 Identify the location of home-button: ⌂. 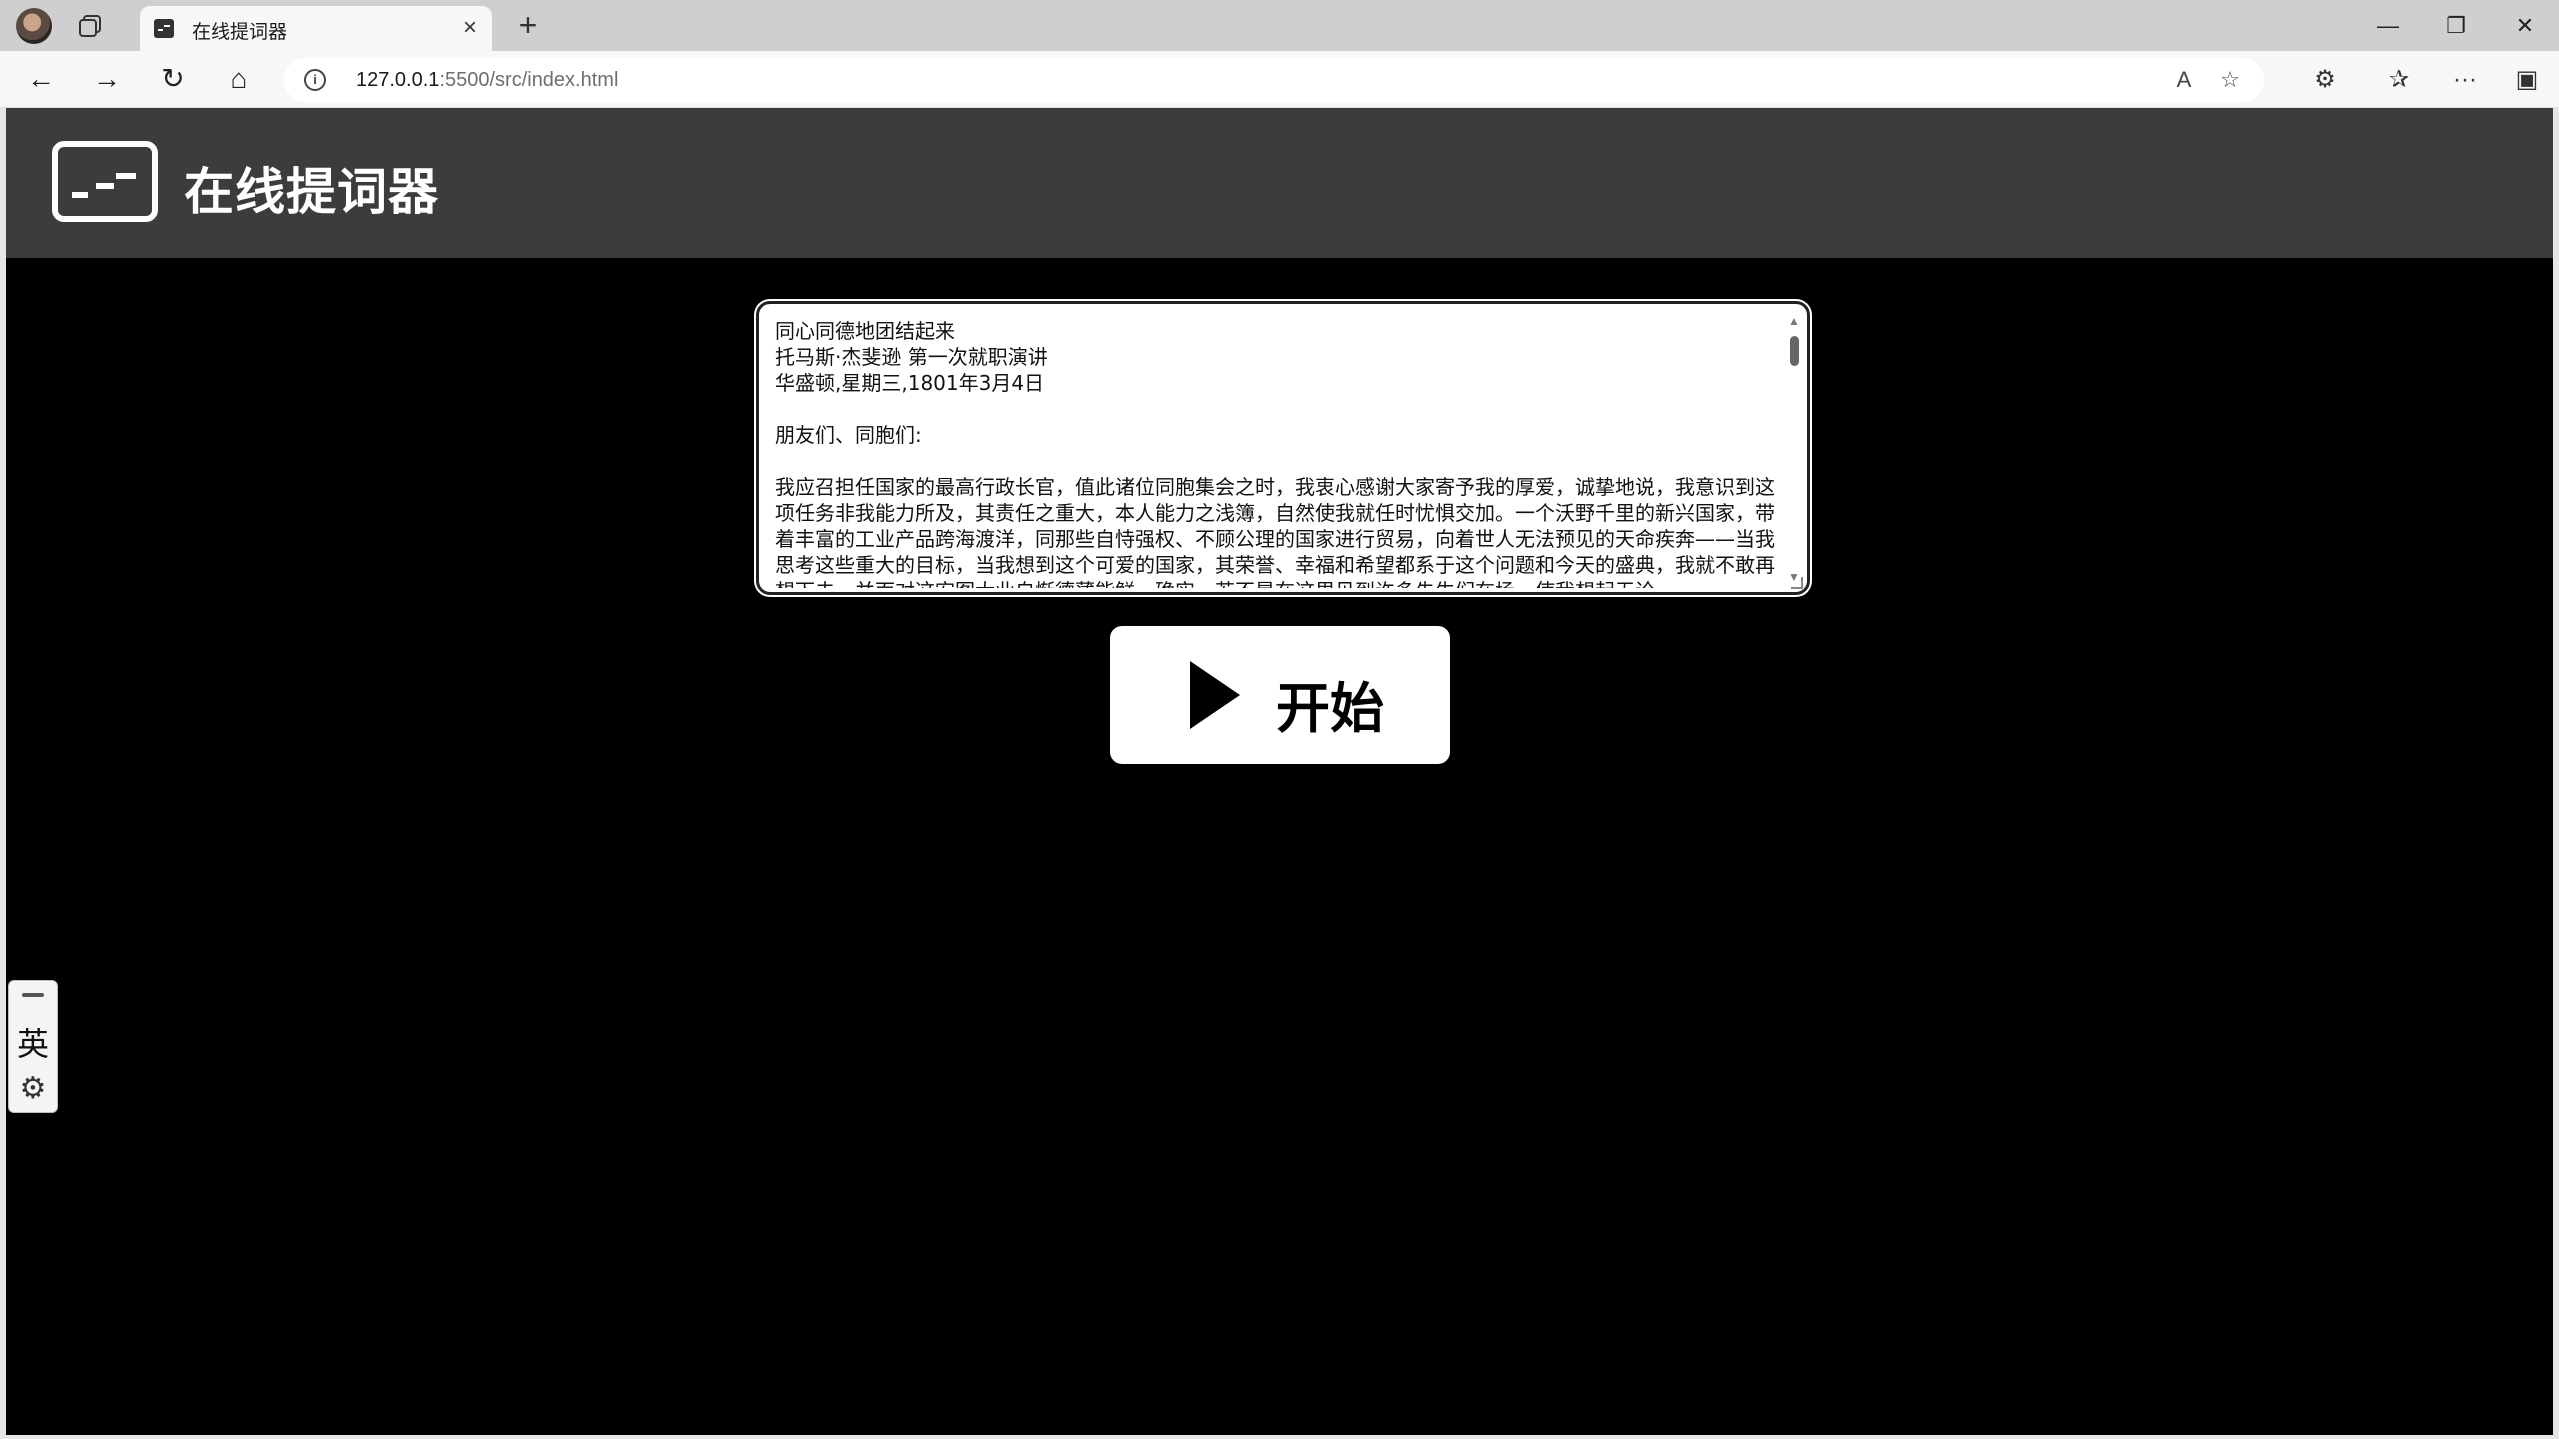
(239, 80).